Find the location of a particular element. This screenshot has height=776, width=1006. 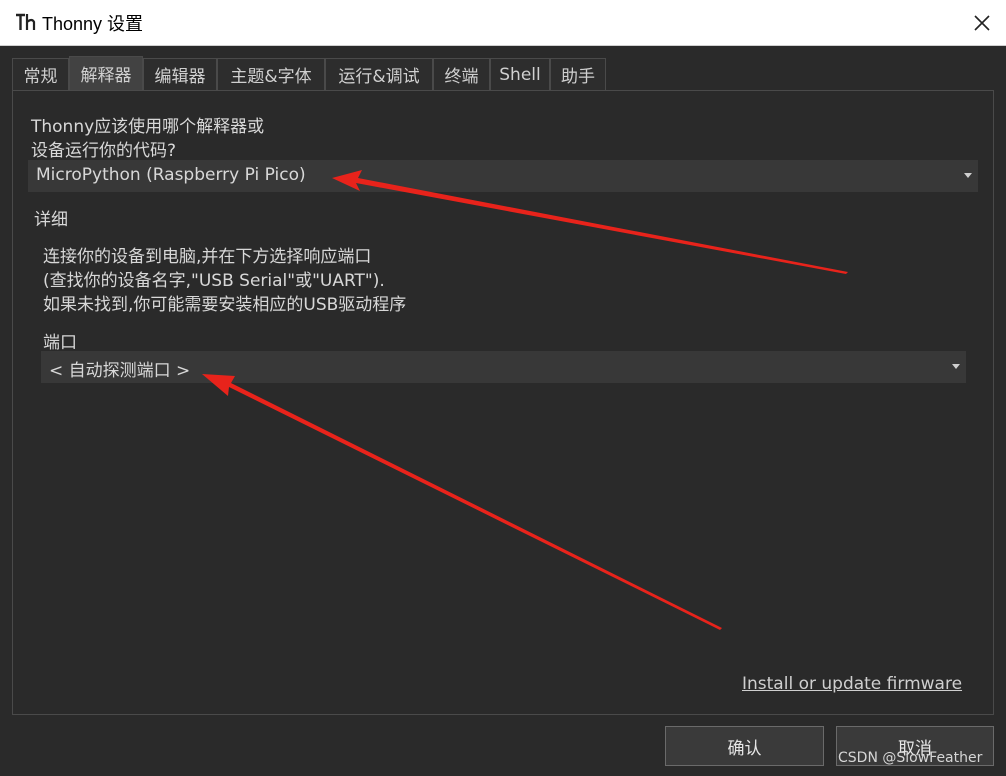

tab-general: 常规 is located at coordinates (40, 74).